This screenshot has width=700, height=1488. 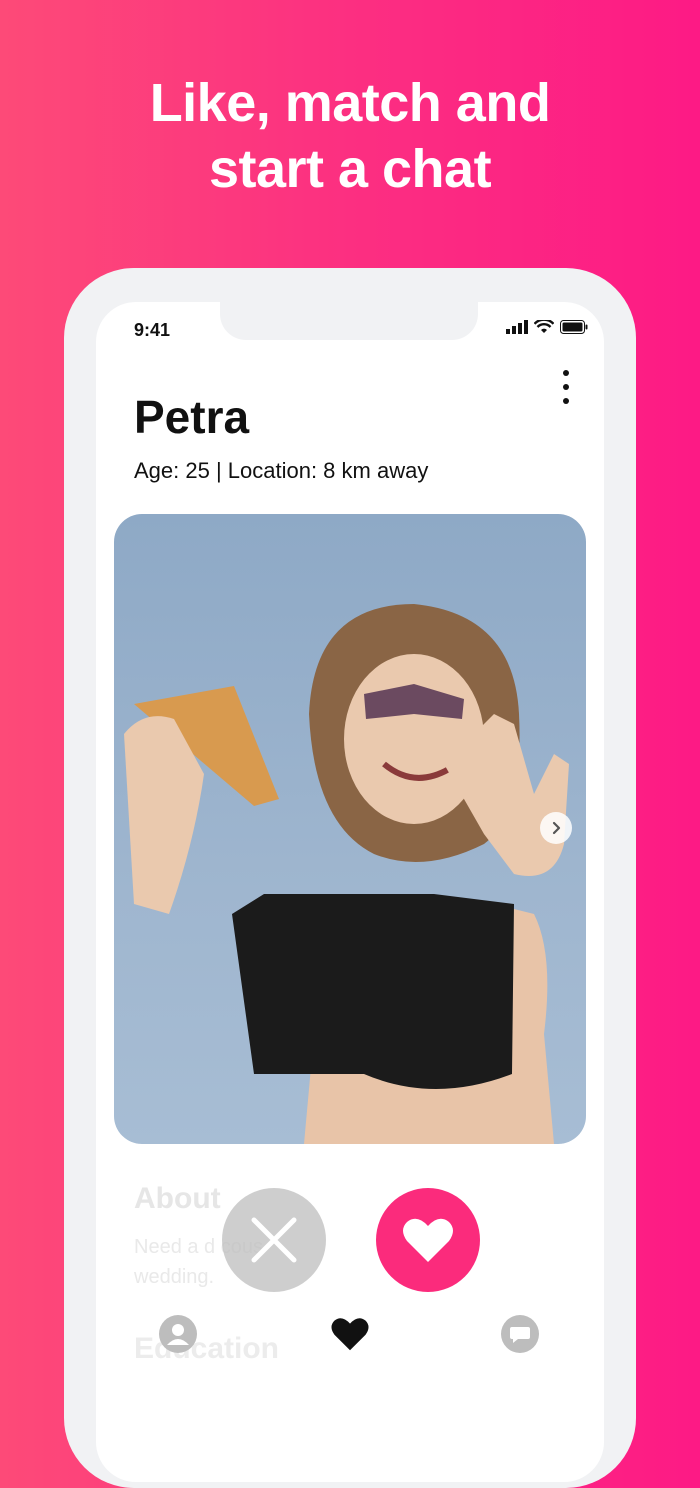 What do you see at coordinates (350, 136) in the screenshot?
I see `headline: Like, match and start a chat` at bounding box center [350, 136].